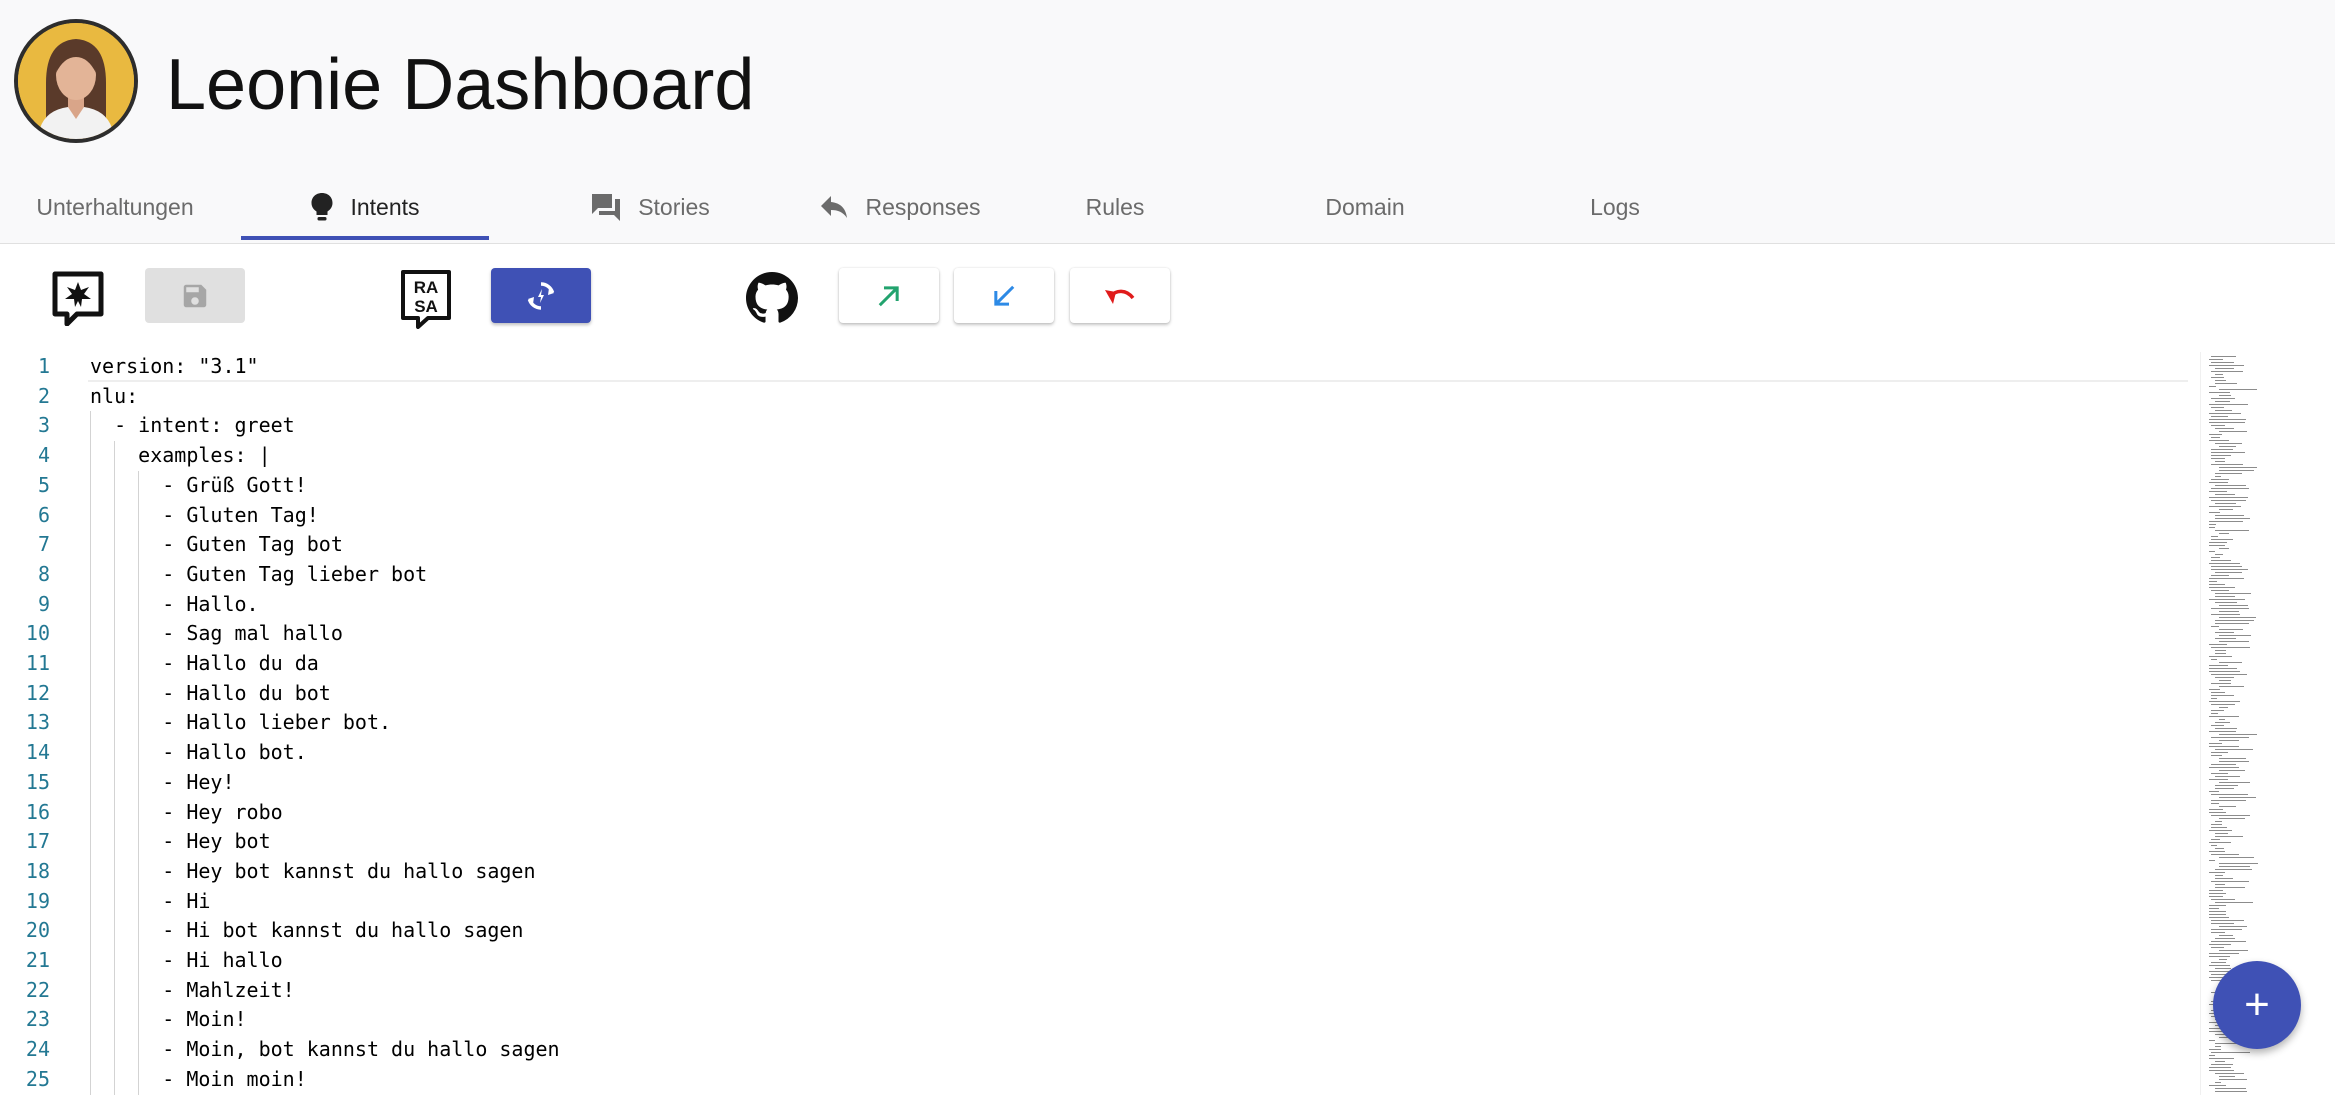 The height and width of the screenshot is (1095, 2335). I want to click on code-line: 13 - Hallo lieber bot., so click(1095, 723).